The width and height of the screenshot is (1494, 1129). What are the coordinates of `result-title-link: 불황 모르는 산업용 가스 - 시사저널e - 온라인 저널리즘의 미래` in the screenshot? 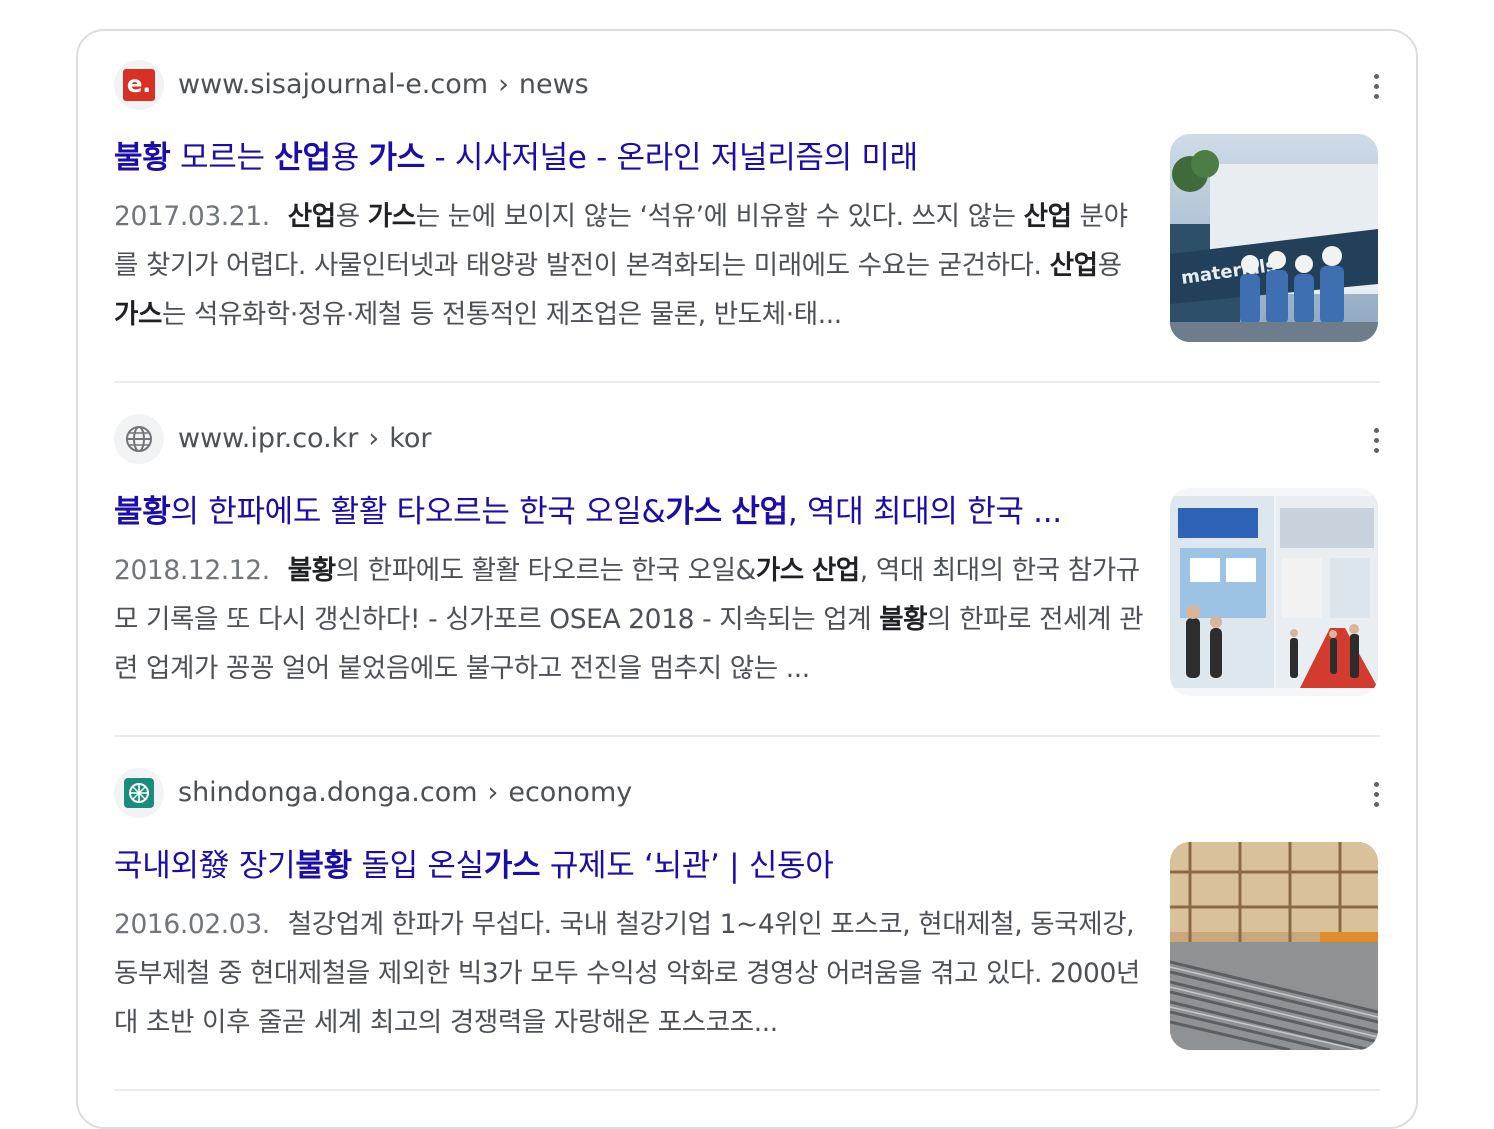 It's located at (629, 158).